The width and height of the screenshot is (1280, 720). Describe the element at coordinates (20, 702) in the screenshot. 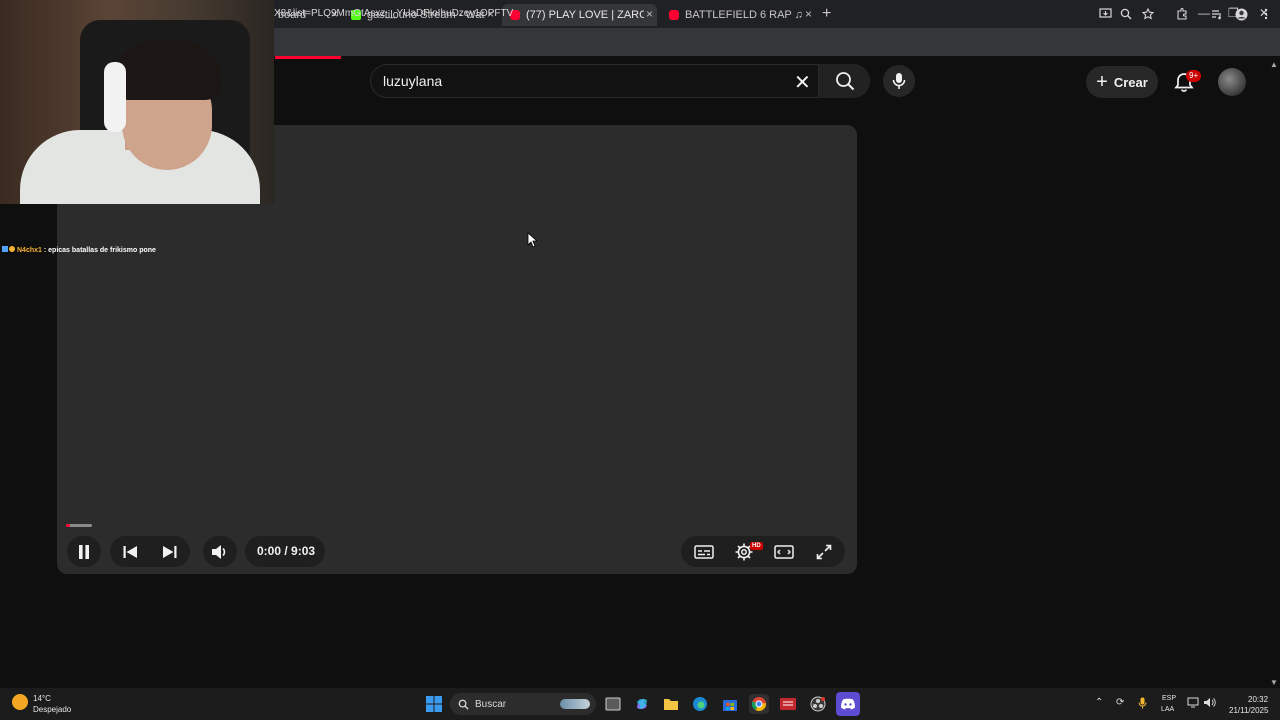

I see `weather-moon-icon` at that location.